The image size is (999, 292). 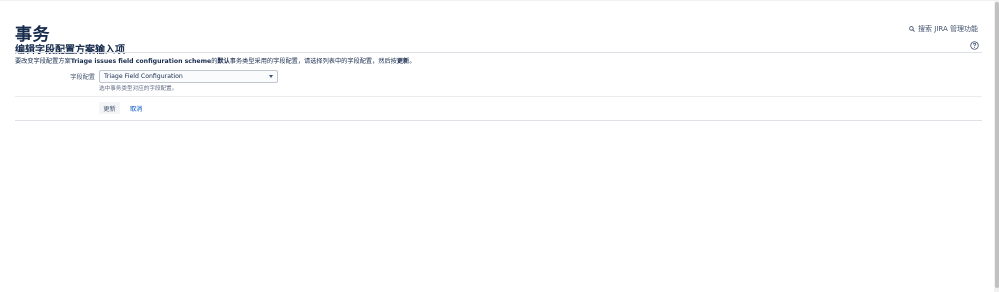 I want to click on update-button: 更新, so click(x=109, y=108).